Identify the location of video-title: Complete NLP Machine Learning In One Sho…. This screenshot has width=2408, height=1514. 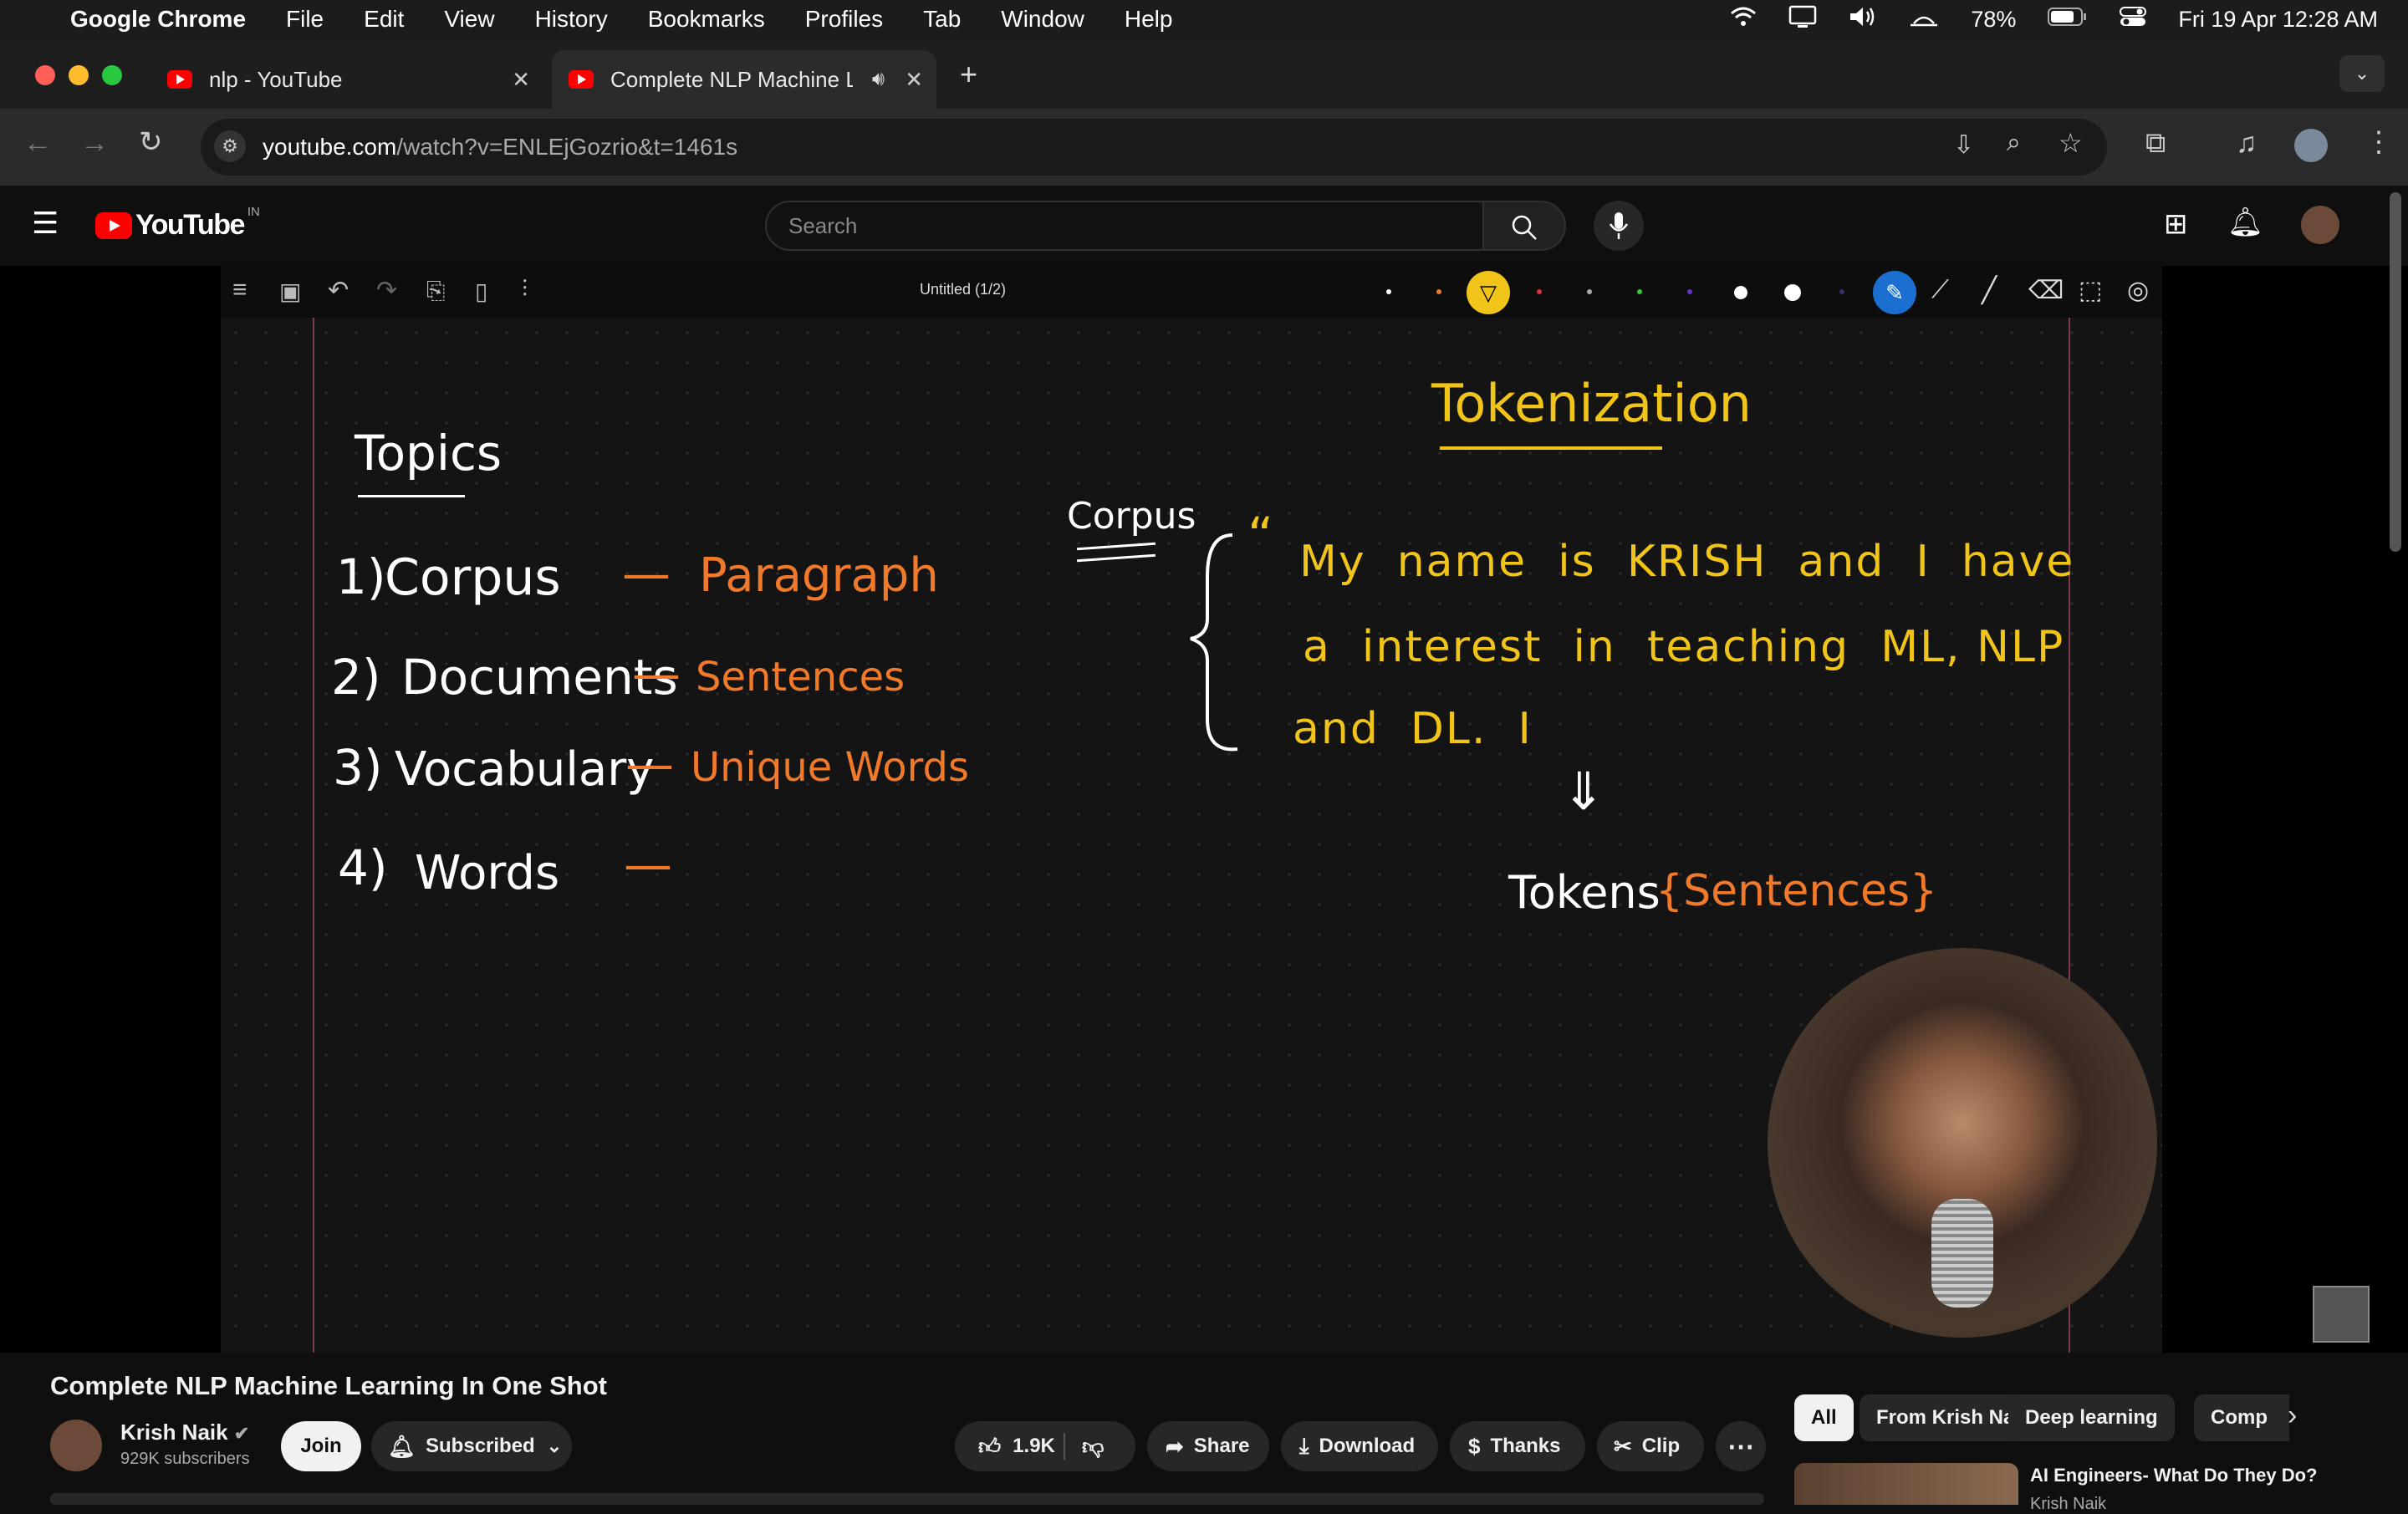
(329, 1385).